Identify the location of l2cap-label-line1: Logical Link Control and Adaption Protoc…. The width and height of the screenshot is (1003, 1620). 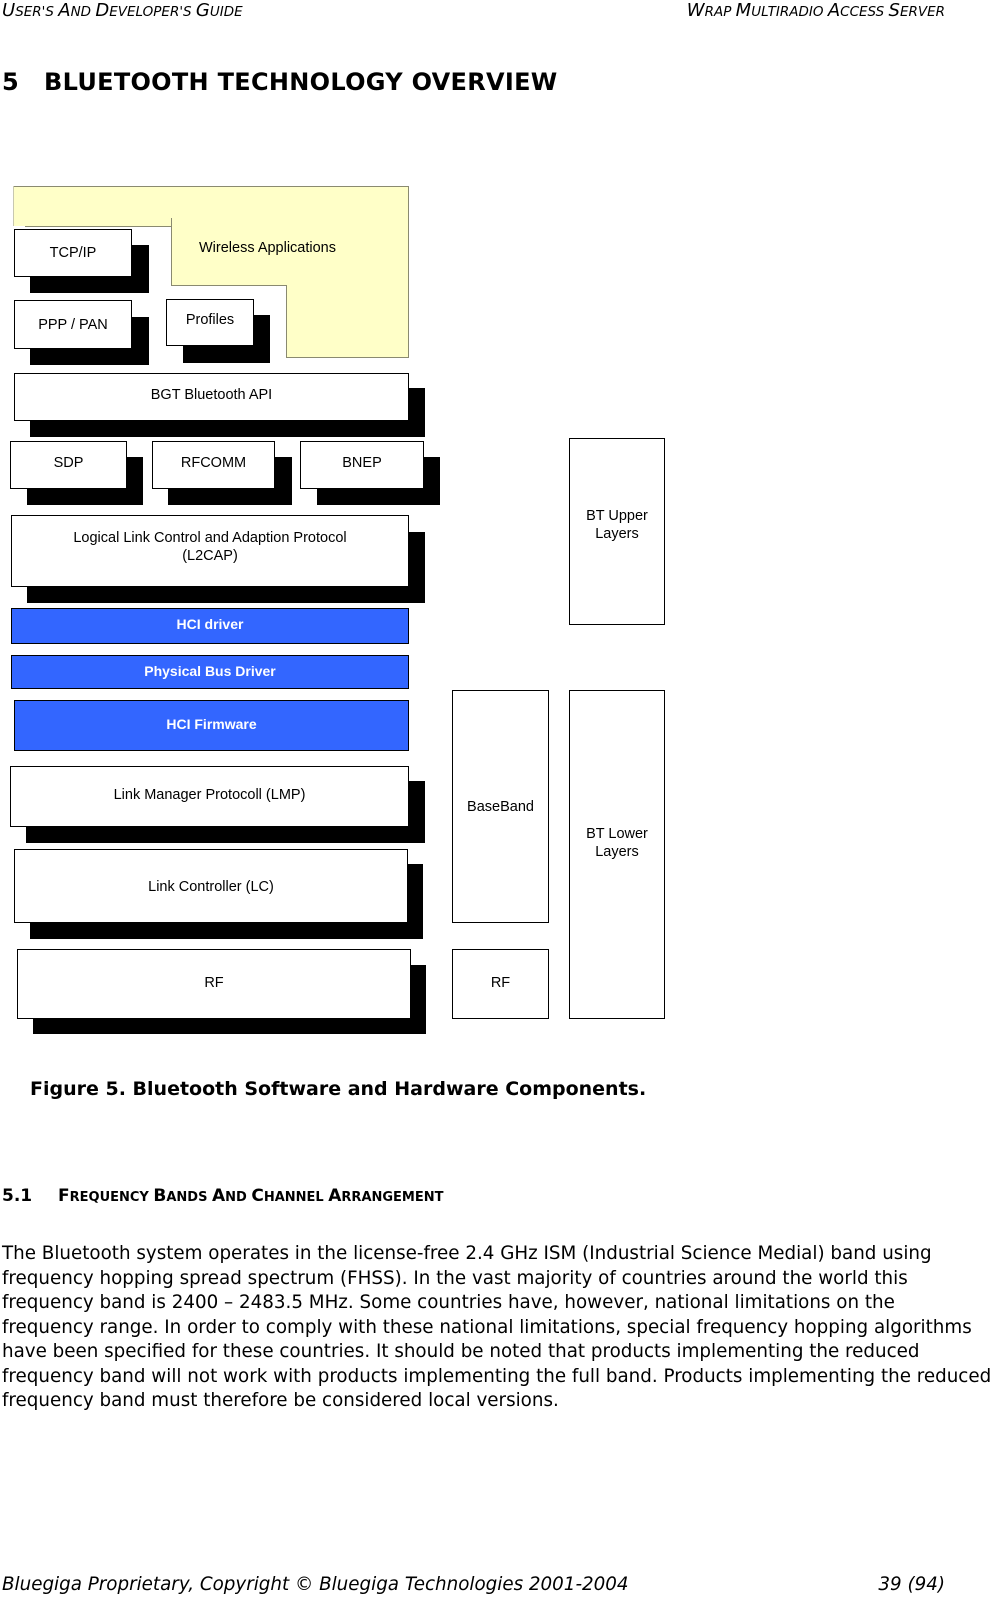
(210, 538).